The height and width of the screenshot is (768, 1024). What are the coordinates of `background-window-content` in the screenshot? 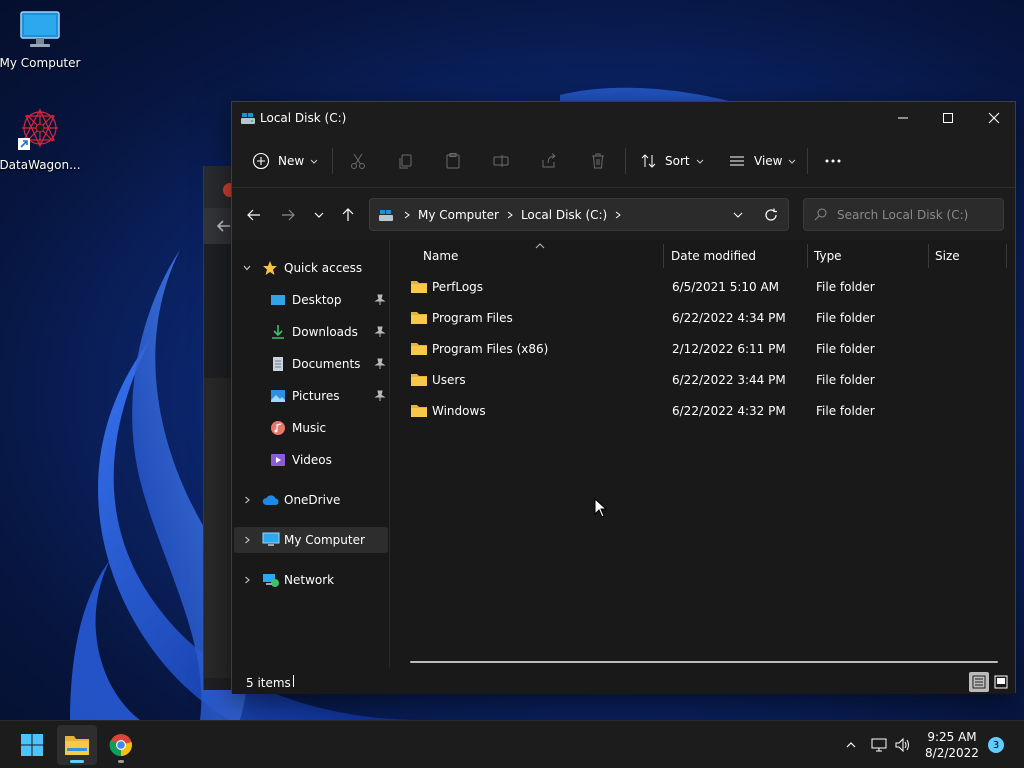 It's located at (219, 311).